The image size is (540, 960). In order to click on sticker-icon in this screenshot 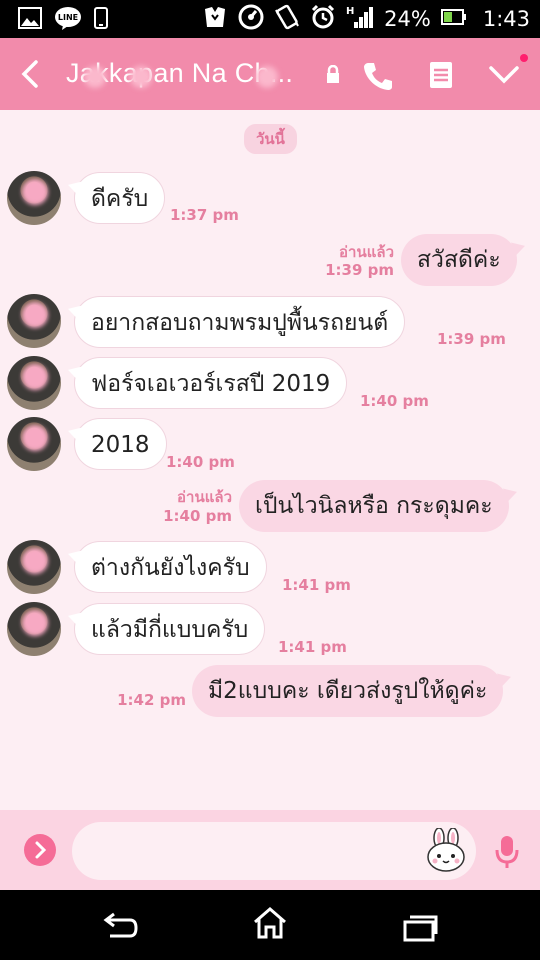, I will do `click(447, 851)`.